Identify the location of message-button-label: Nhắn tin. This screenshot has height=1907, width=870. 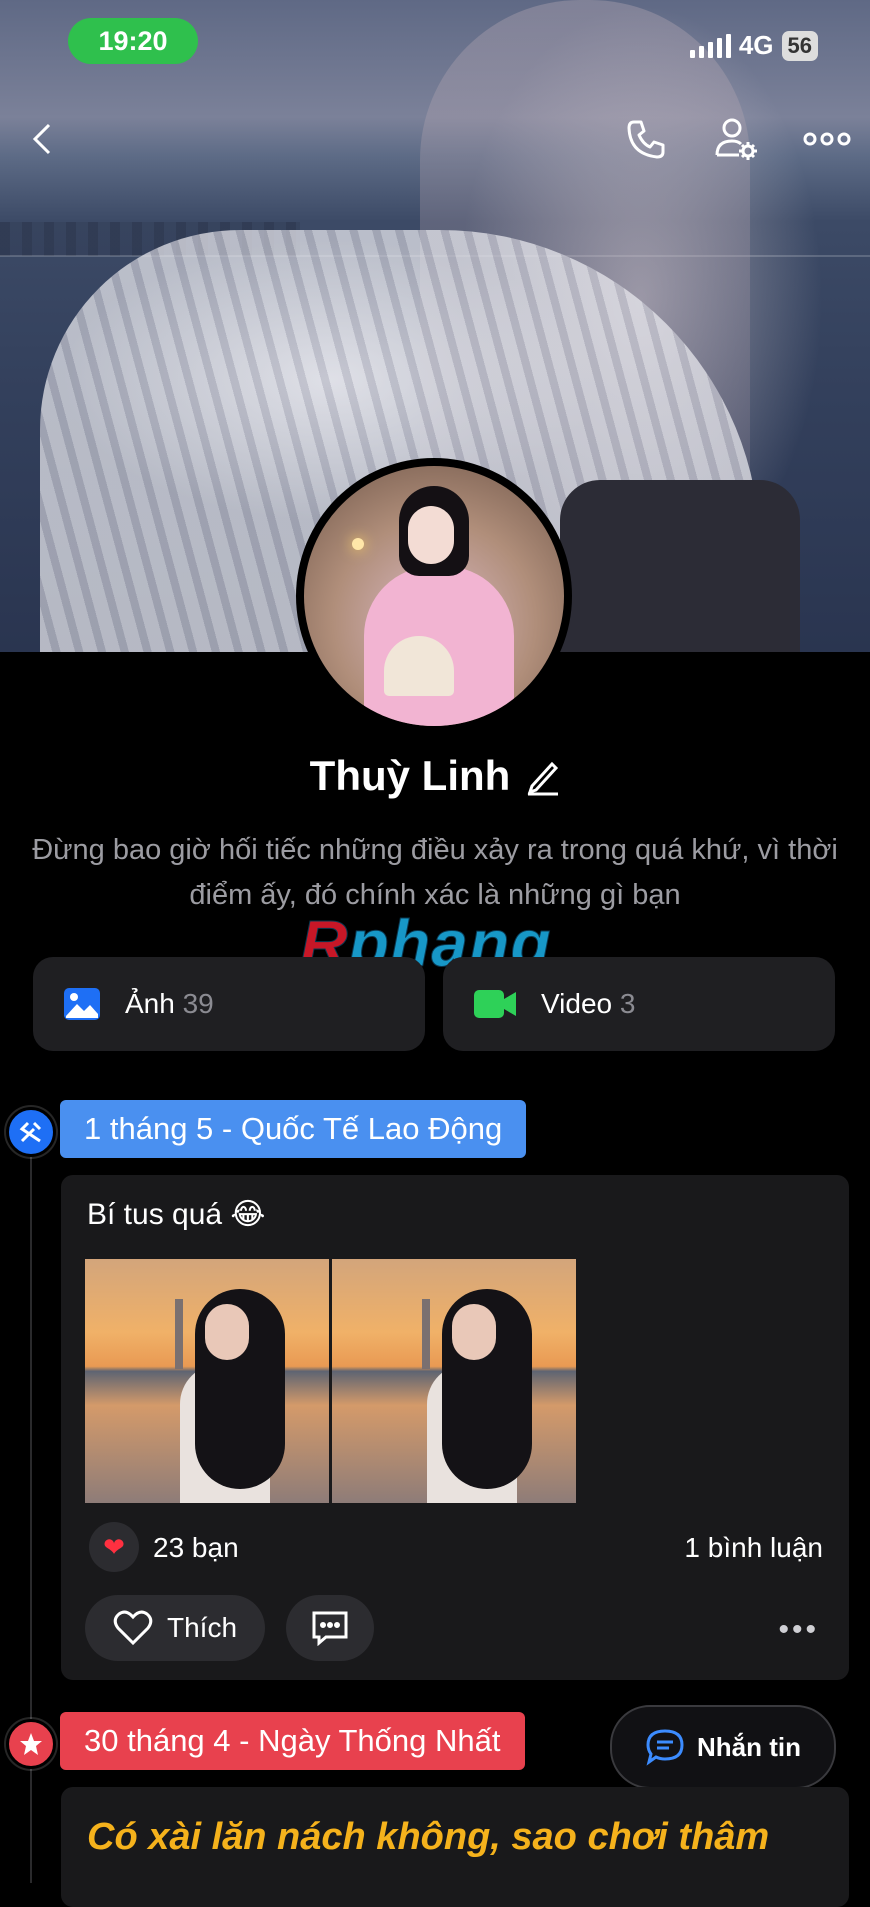
(749, 1746).